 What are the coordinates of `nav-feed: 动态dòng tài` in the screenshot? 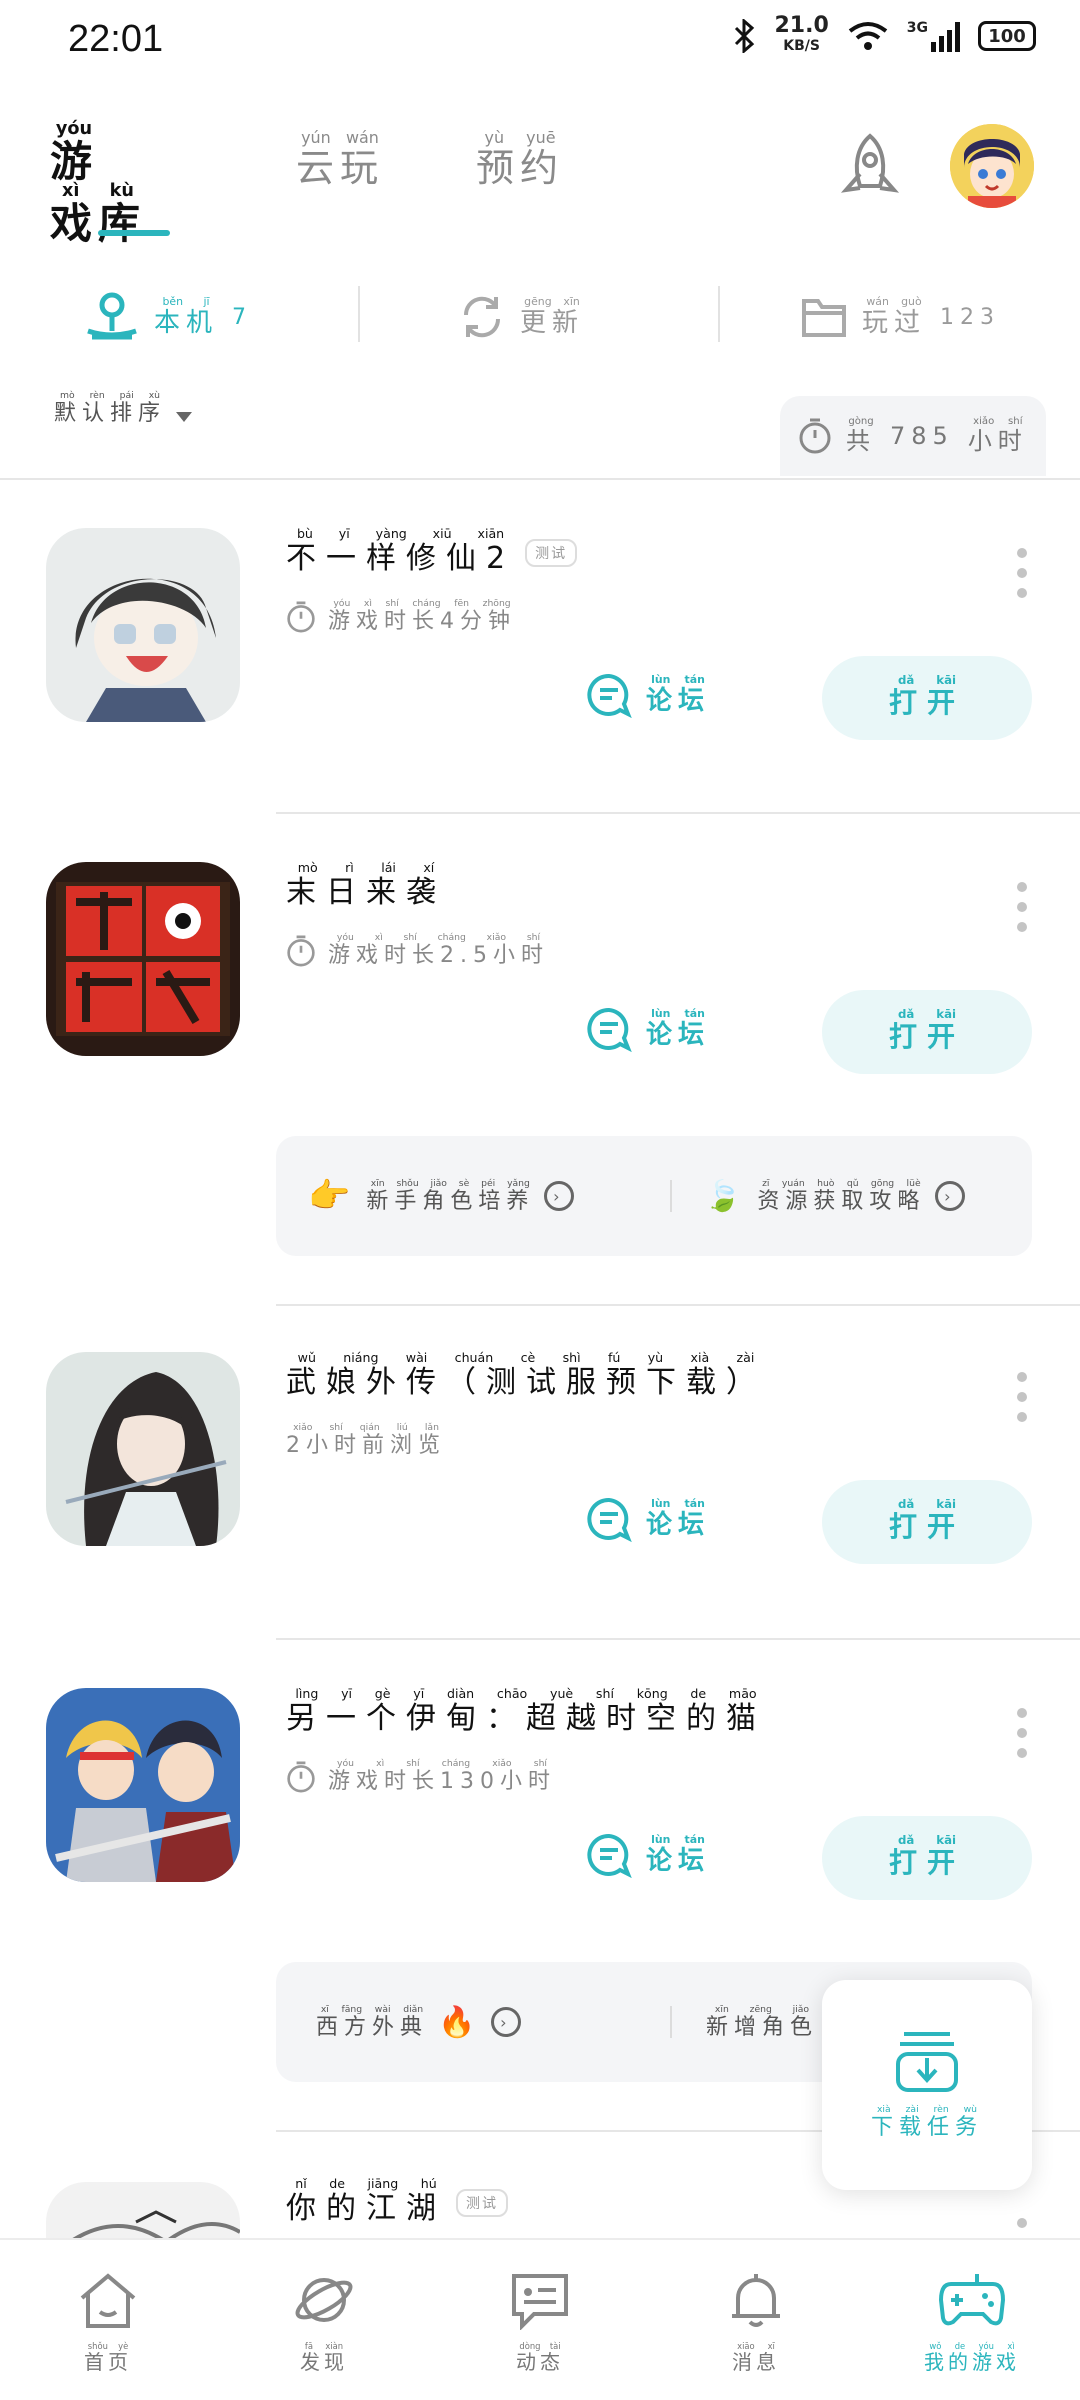 It's located at (540, 2320).